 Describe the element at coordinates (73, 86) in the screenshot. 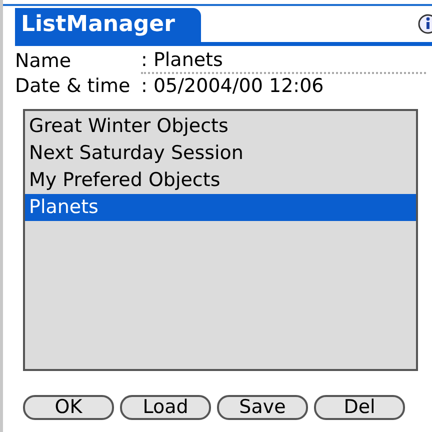

I see `field-label: Date & time` at that location.